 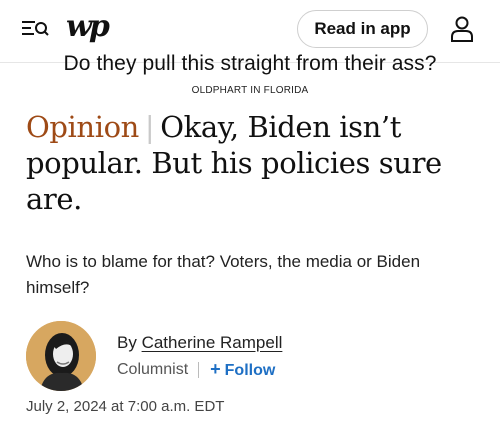 What do you see at coordinates (250, 370) in the screenshot?
I see `follow-label: Follow` at bounding box center [250, 370].